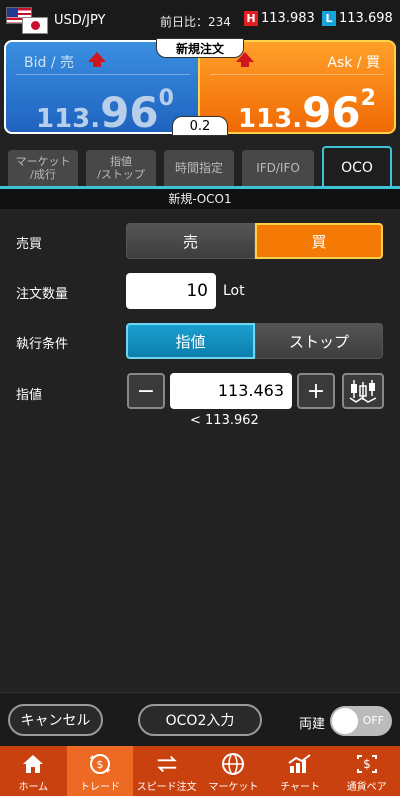 The height and width of the screenshot is (796, 400). Describe the element at coordinates (200, 126) in the screenshot. I see `spread-value: 0.2` at that location.